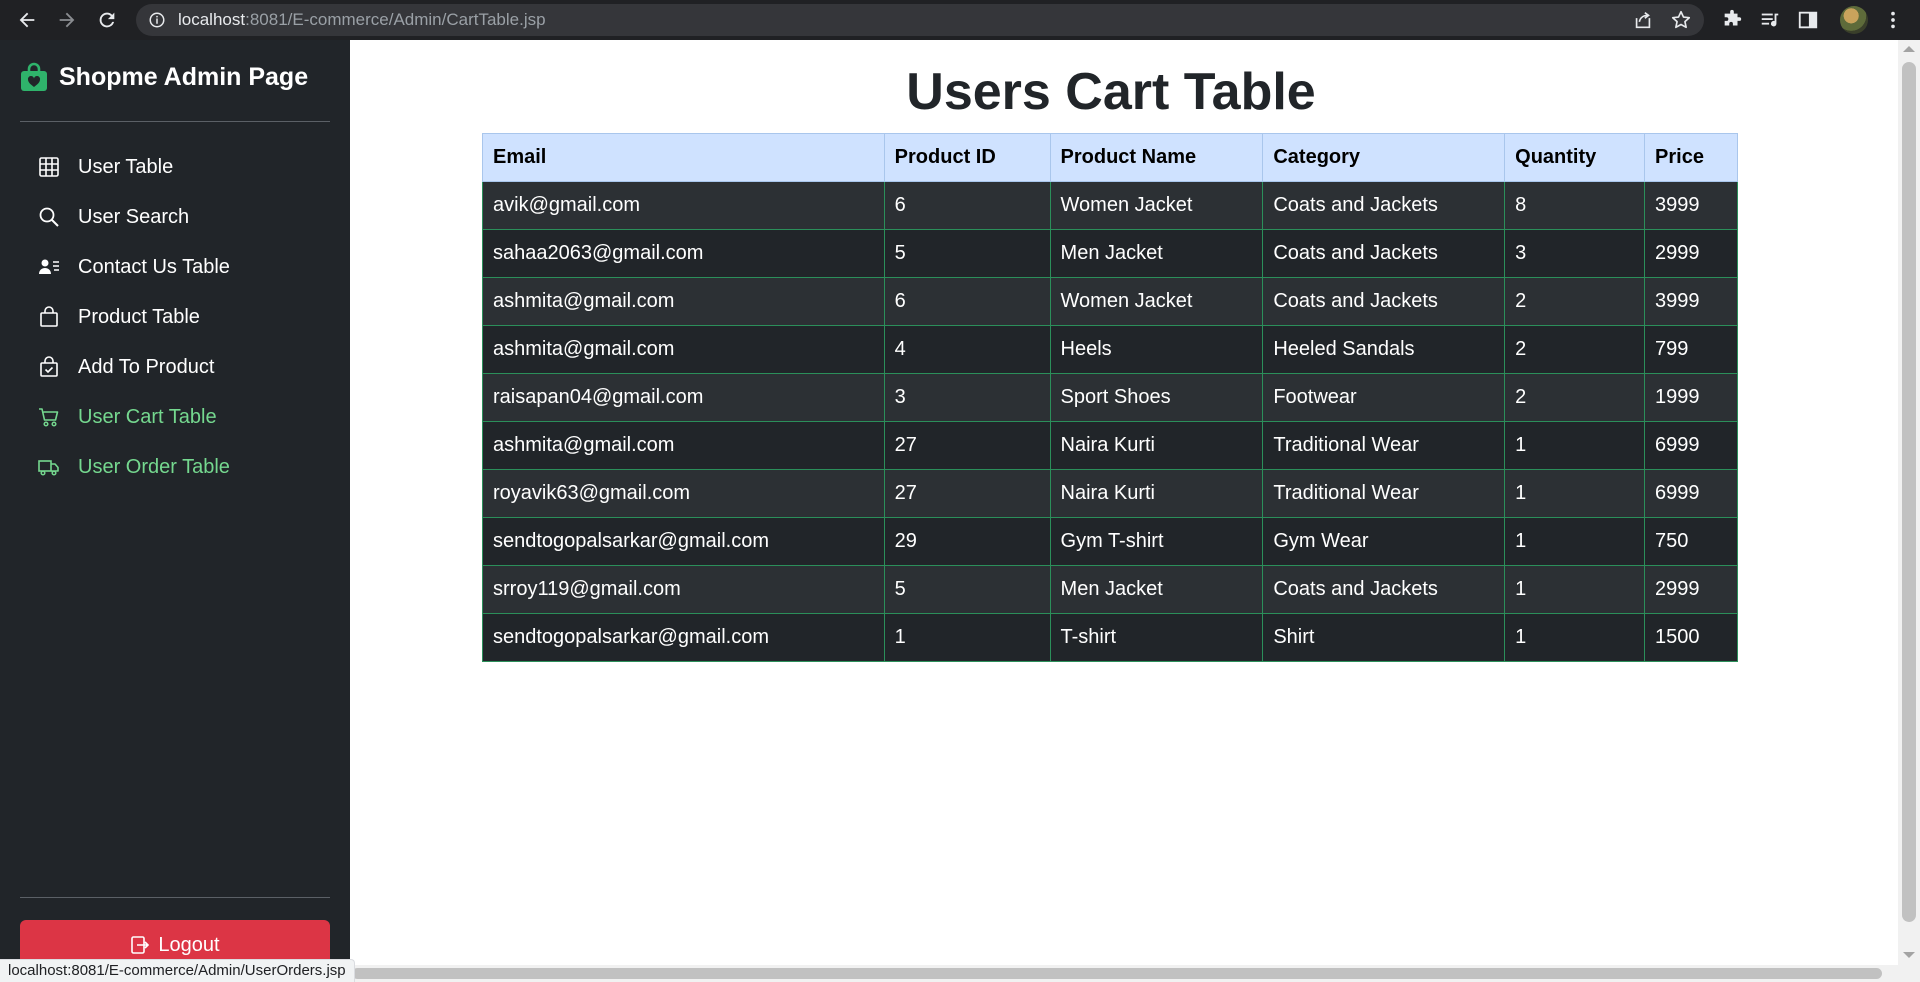  What do you see at coordinates (157, 20) in the screenshot?
I see `info-icon` at bounding box center [157, 20].